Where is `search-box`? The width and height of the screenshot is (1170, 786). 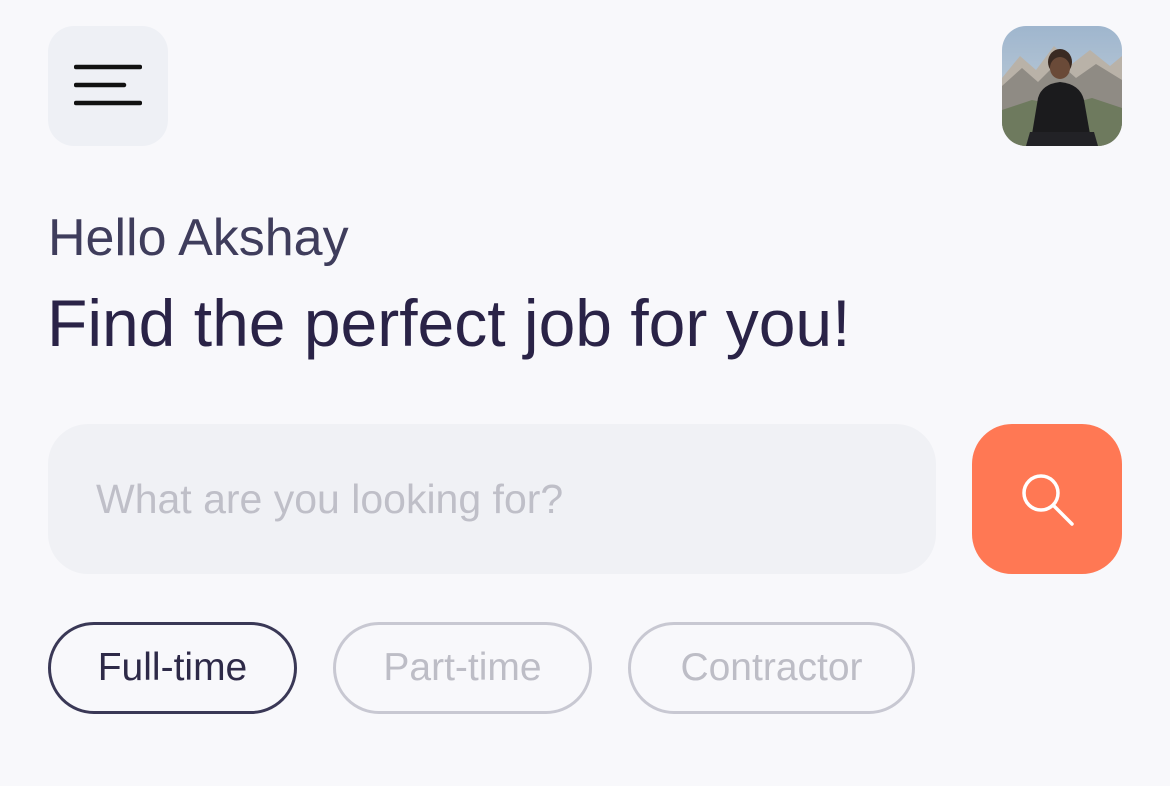 search-box is located at coordinates (492, 499).